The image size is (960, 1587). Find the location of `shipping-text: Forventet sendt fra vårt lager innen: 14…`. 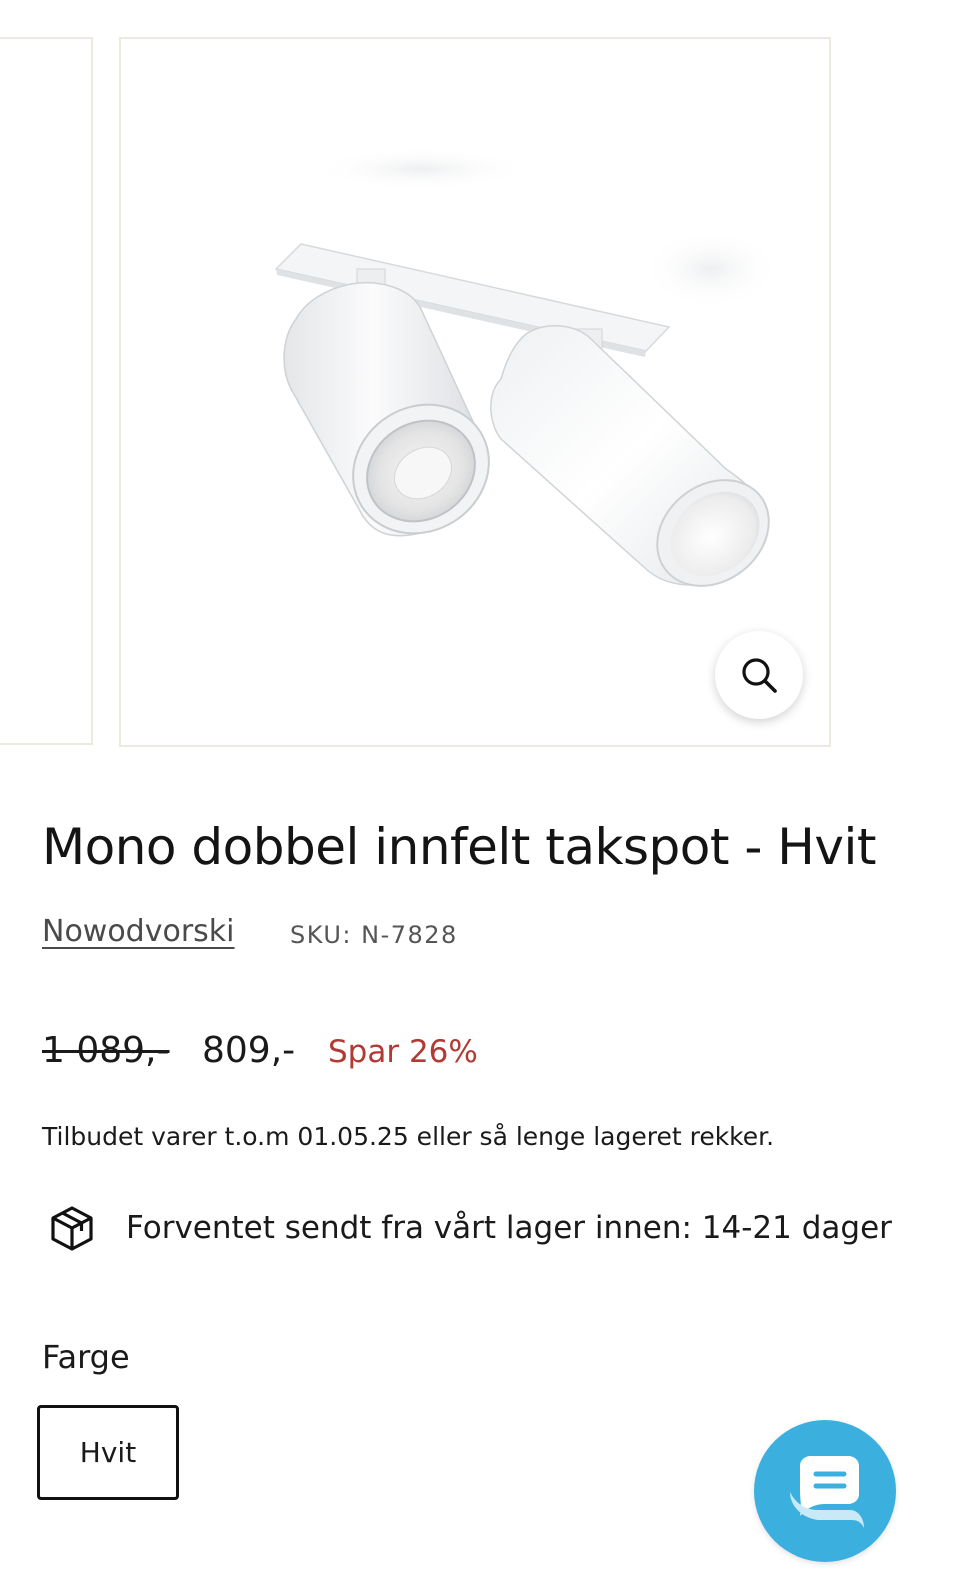

shipping-text: Forventet sendt fra vårt lager innen: 14… is located at coordinates (509, 1228).